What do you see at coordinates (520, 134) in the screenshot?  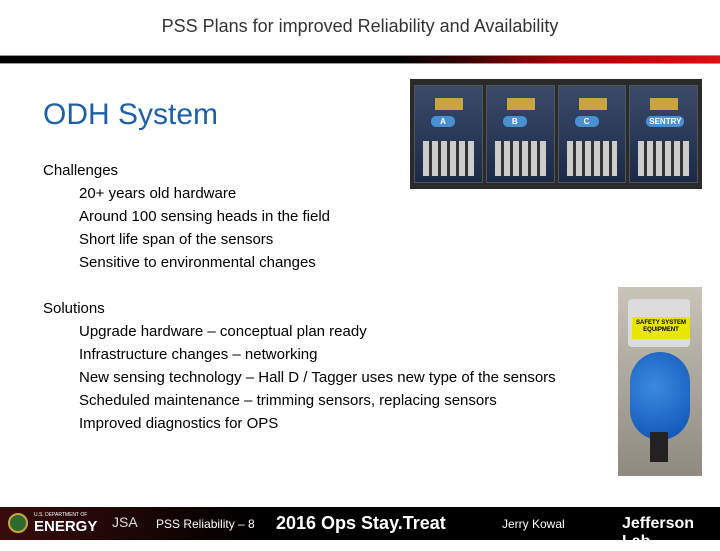 I see `panel-module: B` at bounding box center [520, 134].